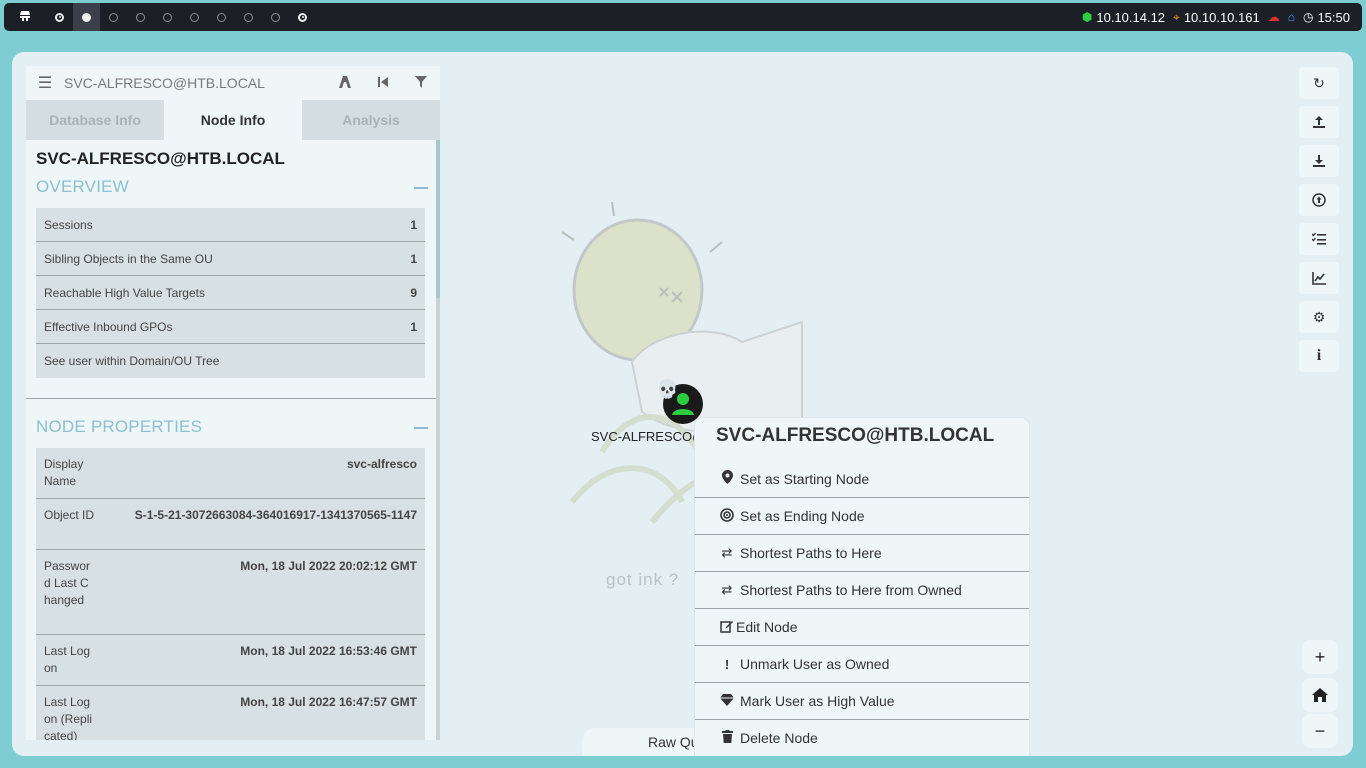 Image resolution: width=1366 pixels, height=768 pixels. What do you see at coordinates (230, 473) in the screenshot?
I see `property-row: Display Name svc-alfresco` at bounding box center [230, 473].